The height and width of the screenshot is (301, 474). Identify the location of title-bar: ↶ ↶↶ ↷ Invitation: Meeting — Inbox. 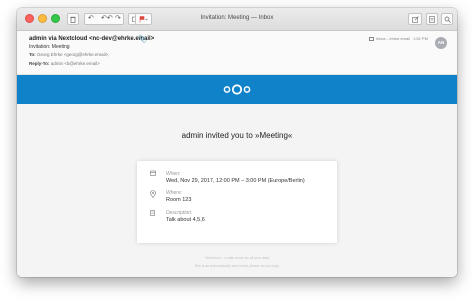
(237, 19).